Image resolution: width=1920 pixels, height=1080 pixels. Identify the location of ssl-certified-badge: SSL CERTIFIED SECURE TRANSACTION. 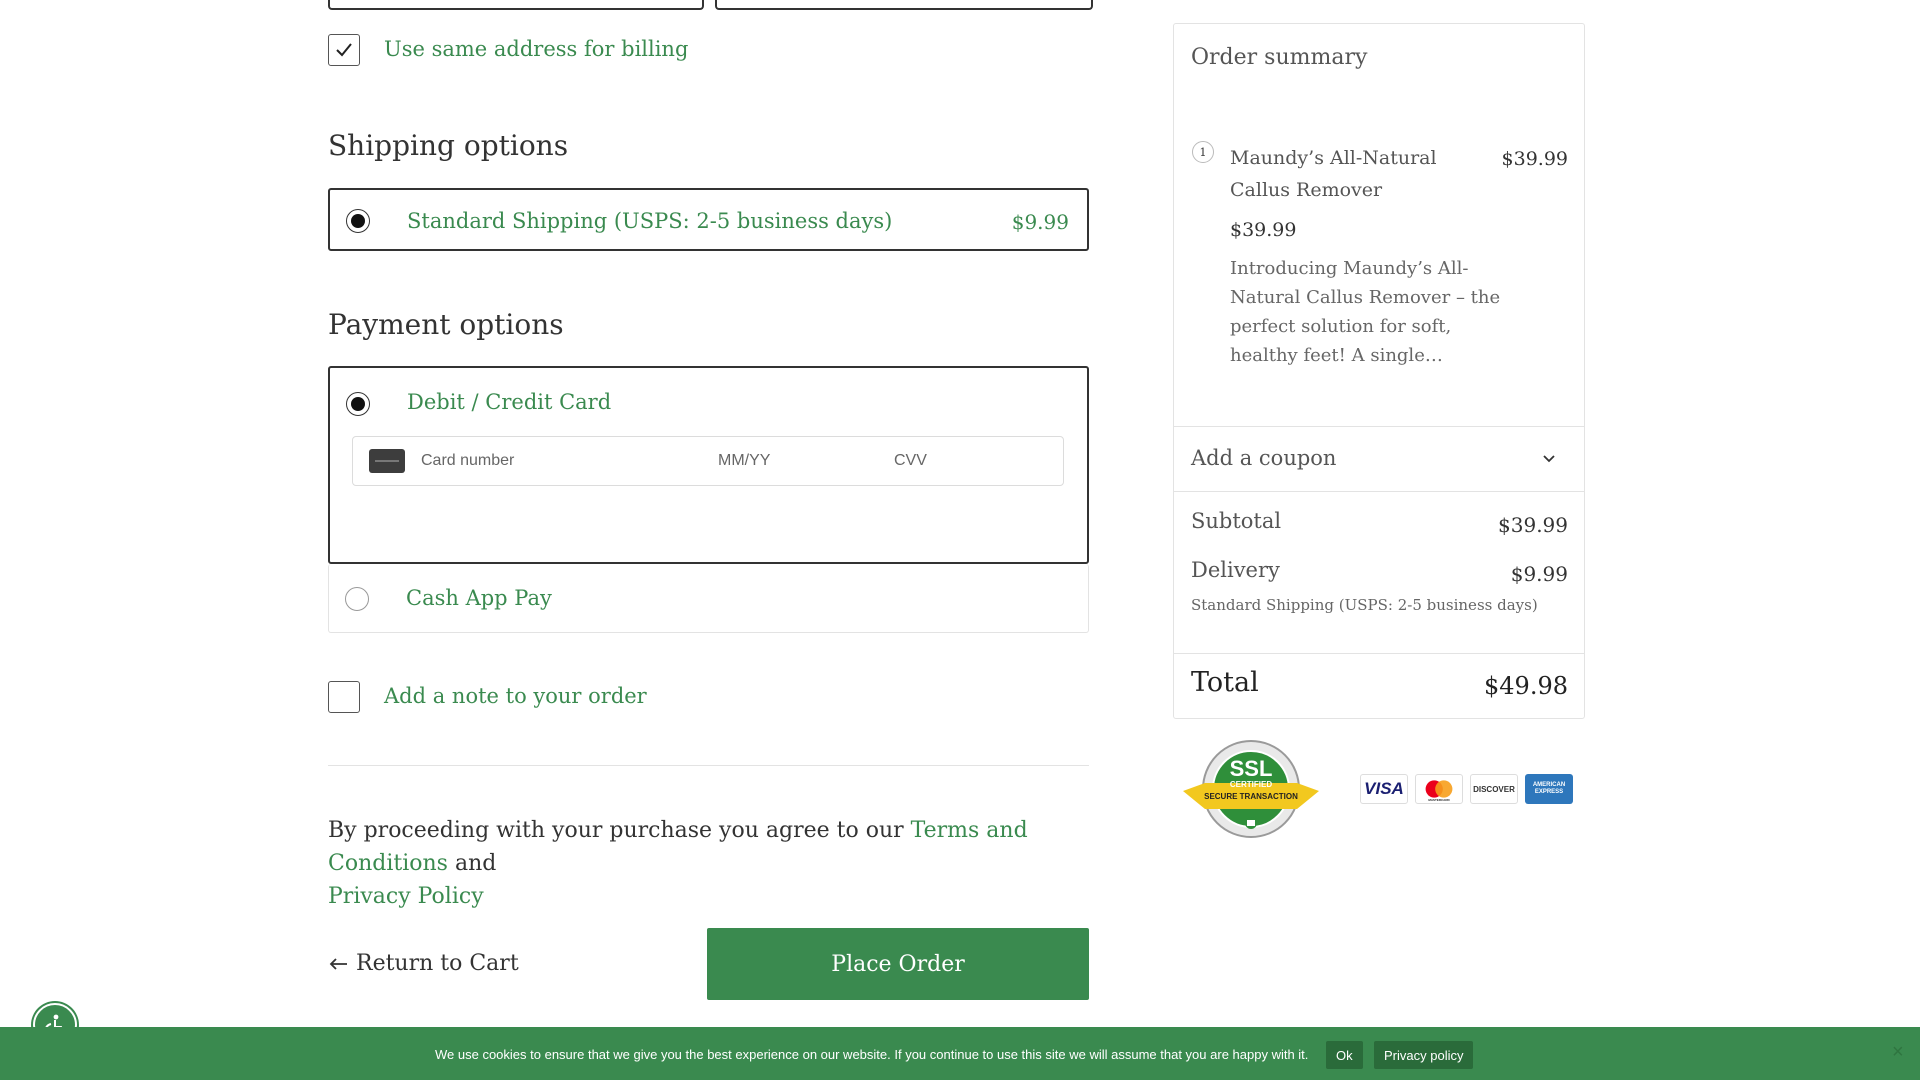
(1251, 789).